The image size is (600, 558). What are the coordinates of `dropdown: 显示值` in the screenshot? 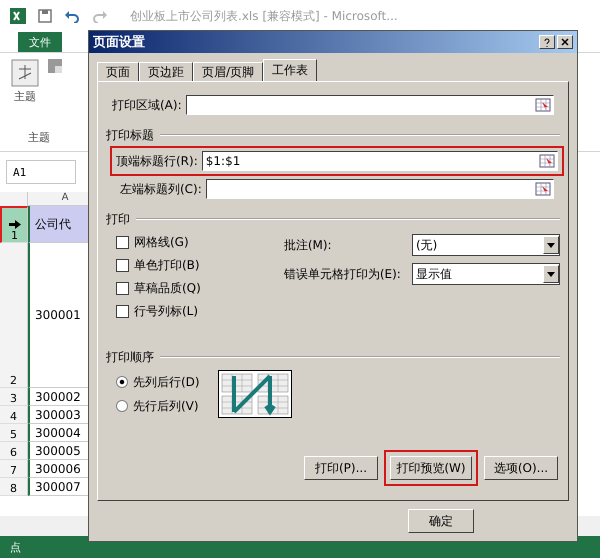 It's located at (486, 274).